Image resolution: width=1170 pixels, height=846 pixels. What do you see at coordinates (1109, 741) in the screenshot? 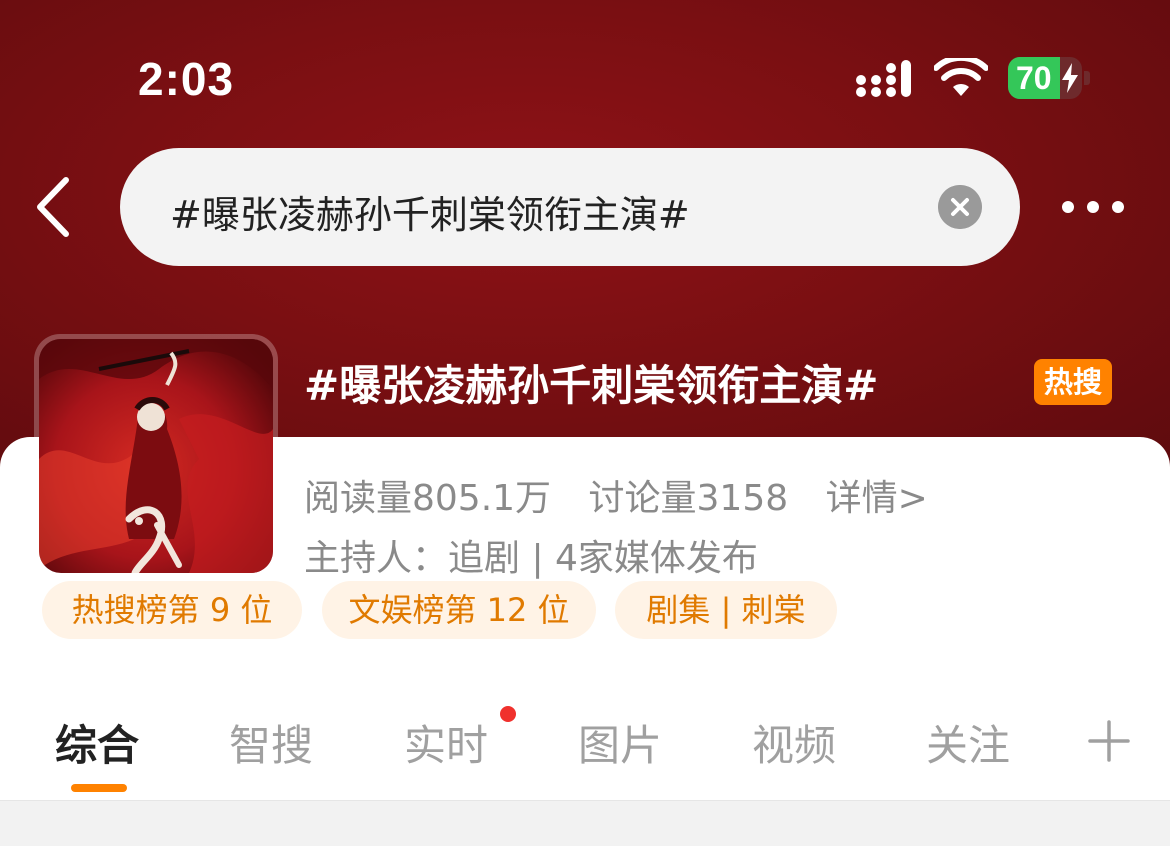
I see `add-tab-icon` at bounding box center [1109, 741].